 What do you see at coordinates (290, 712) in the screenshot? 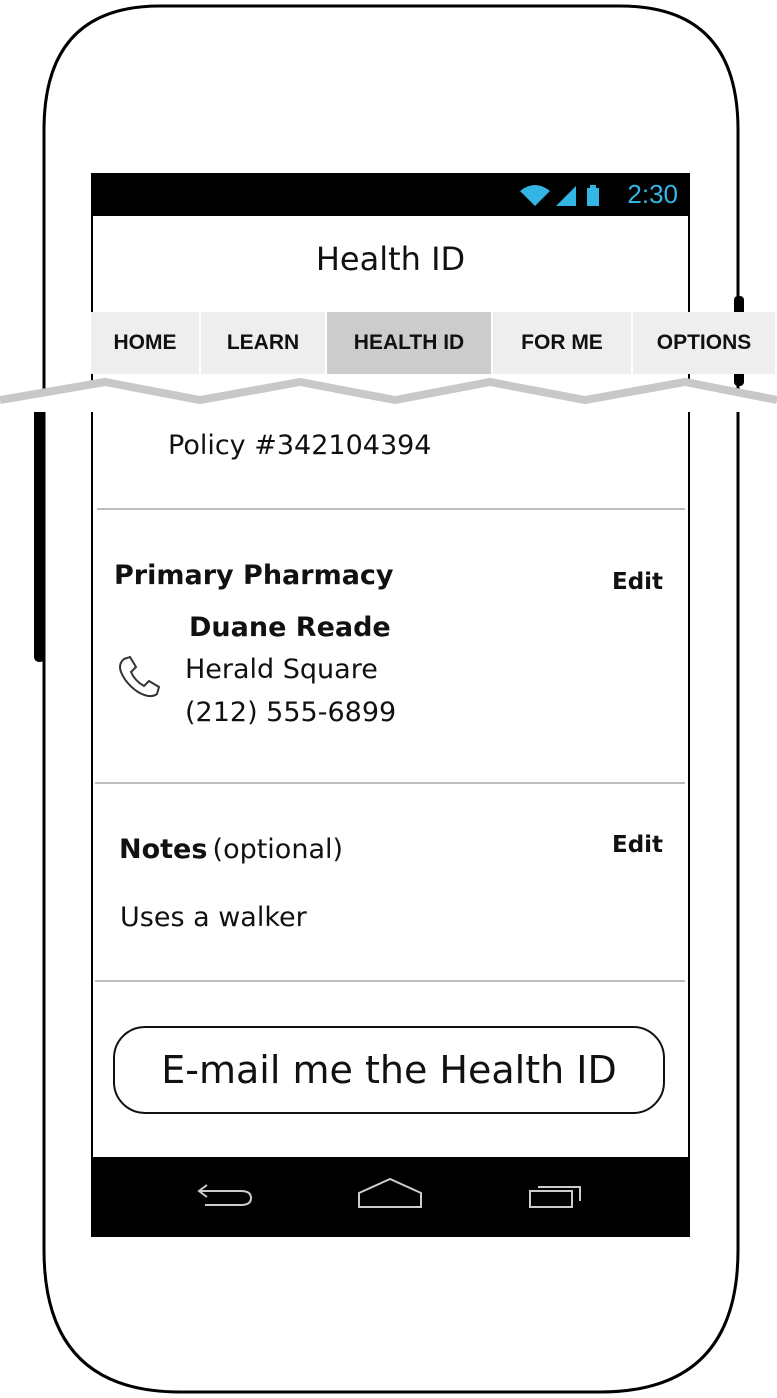
I see `pharmacy-phone: (212) 555-6899` at bounding box center [290, 712].